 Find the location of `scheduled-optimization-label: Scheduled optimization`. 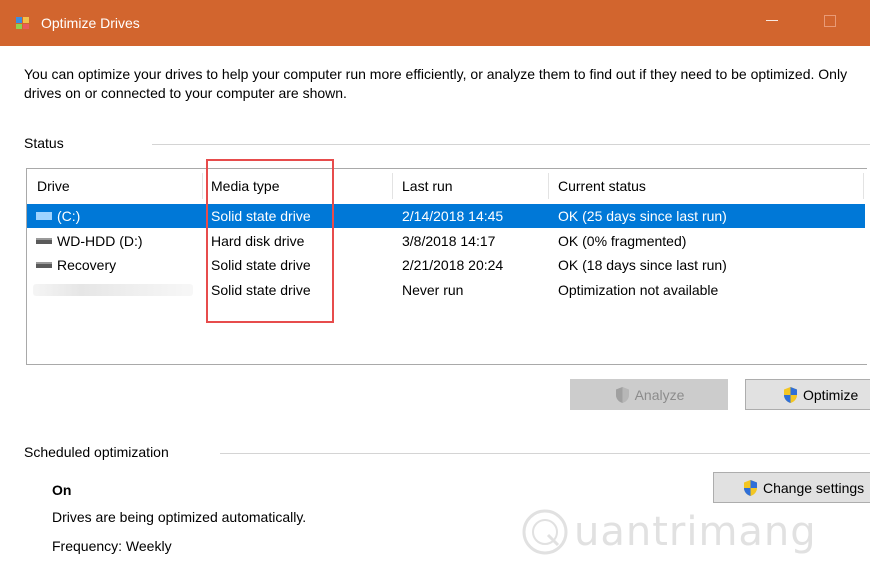

scheduled-optimization-label: Scheduled optimization is located at coordinates (96, 452).